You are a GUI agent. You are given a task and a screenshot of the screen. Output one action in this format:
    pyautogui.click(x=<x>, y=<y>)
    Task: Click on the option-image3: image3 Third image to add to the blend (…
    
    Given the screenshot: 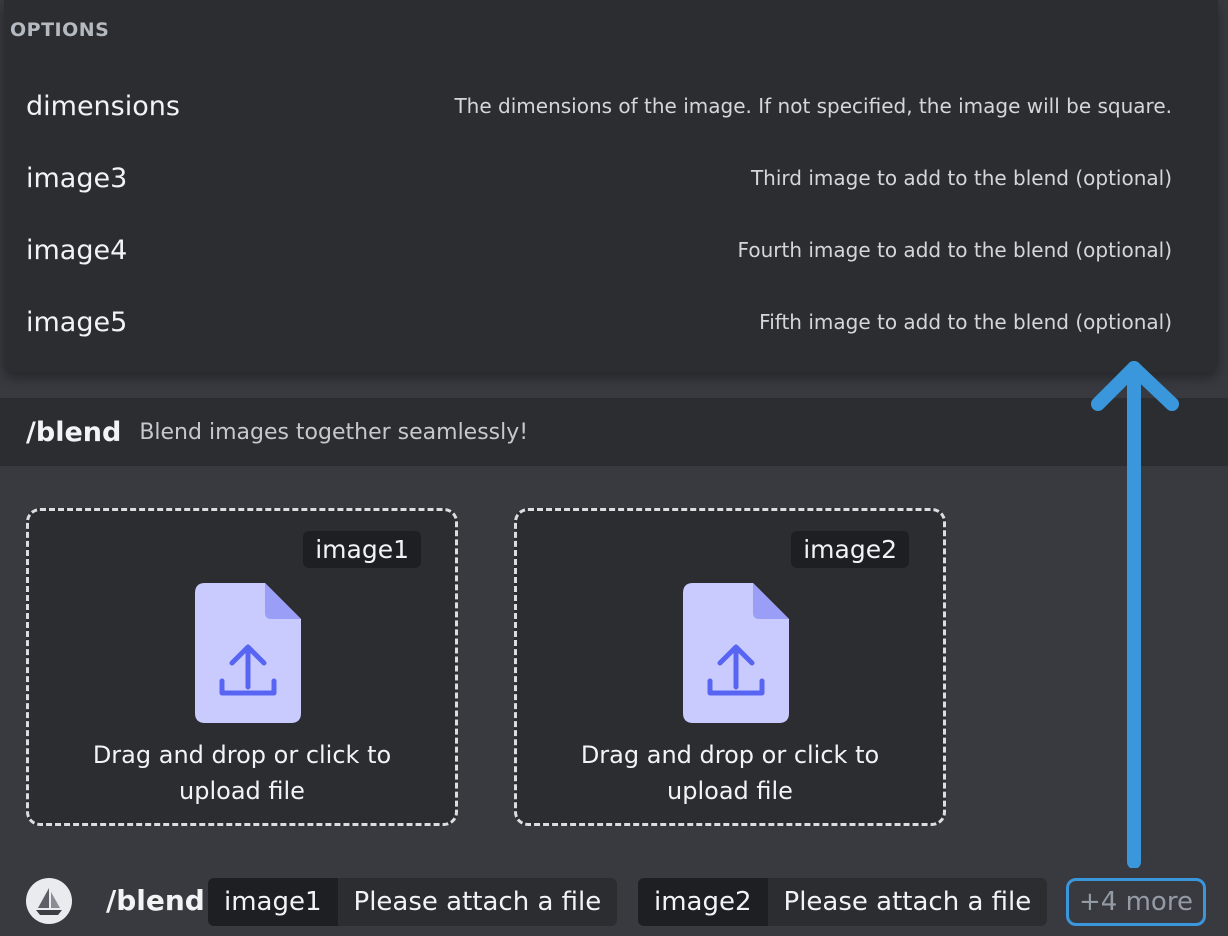 What is the action you would take?
    pyautogui.click(x=599, y=178)
    